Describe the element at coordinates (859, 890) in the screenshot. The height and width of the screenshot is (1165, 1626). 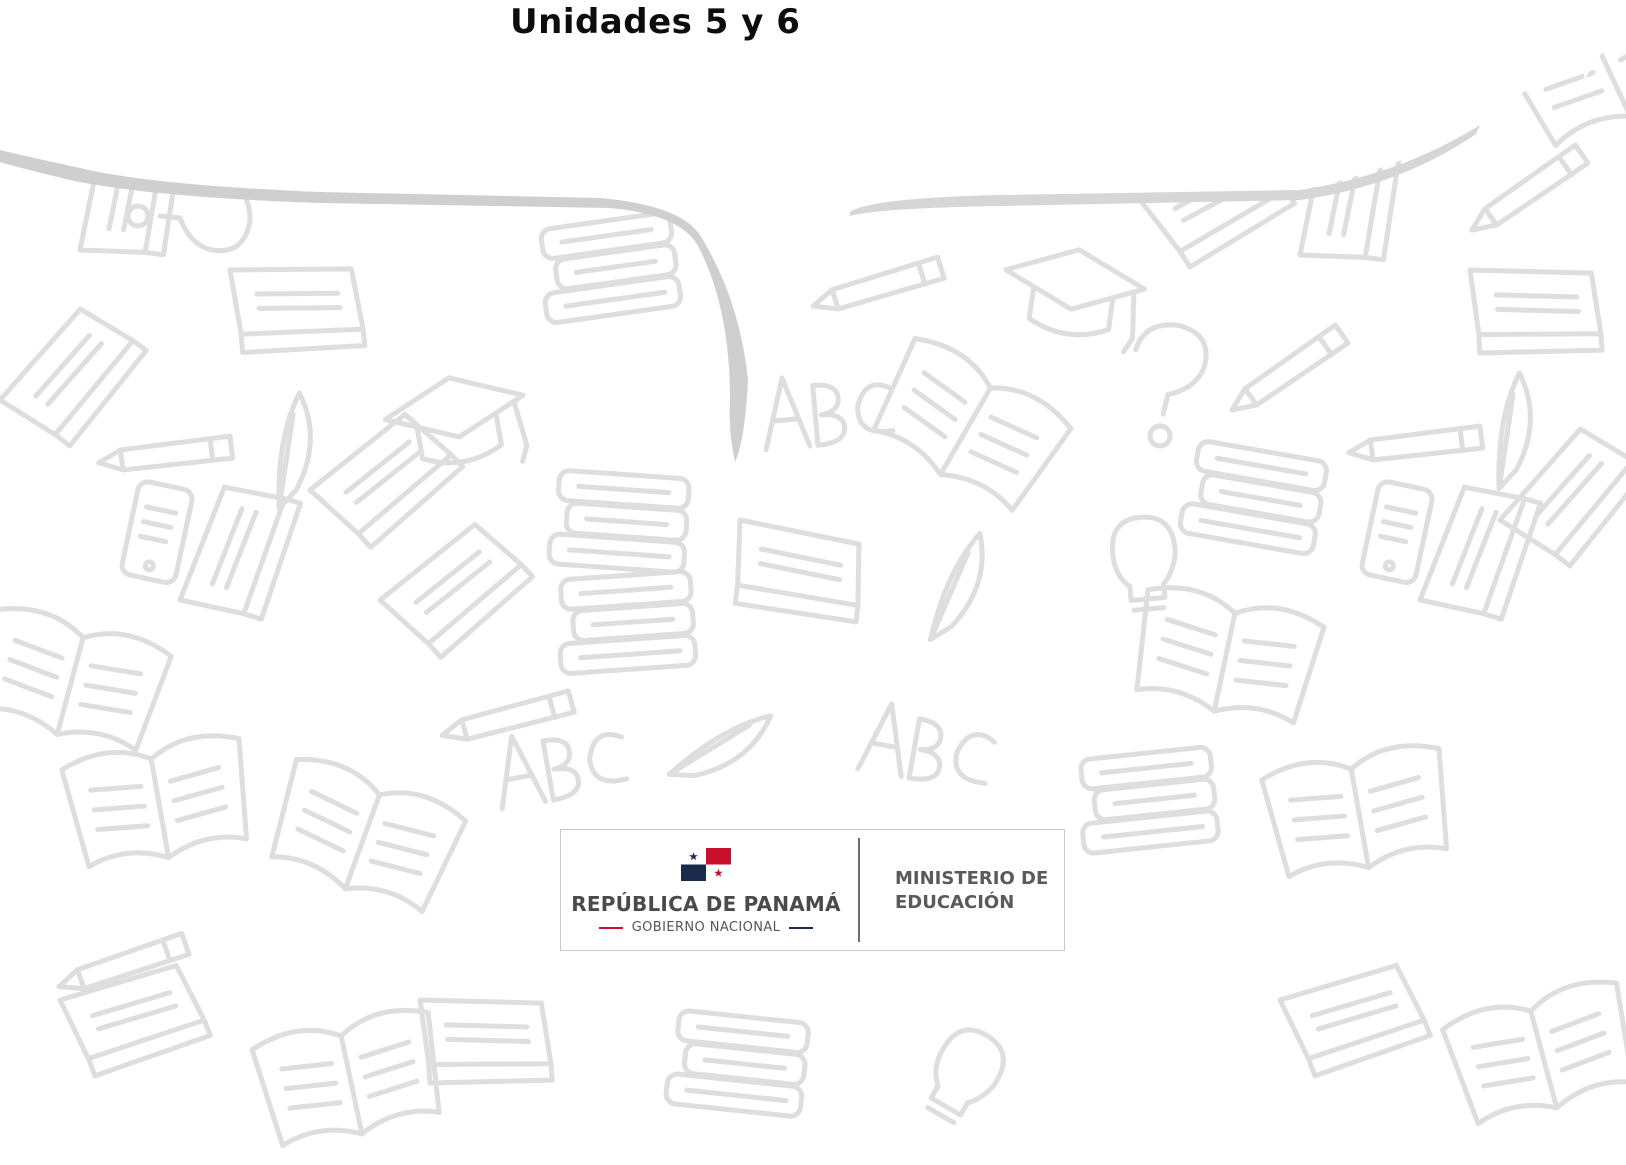
I see `logo-divider` at that location.